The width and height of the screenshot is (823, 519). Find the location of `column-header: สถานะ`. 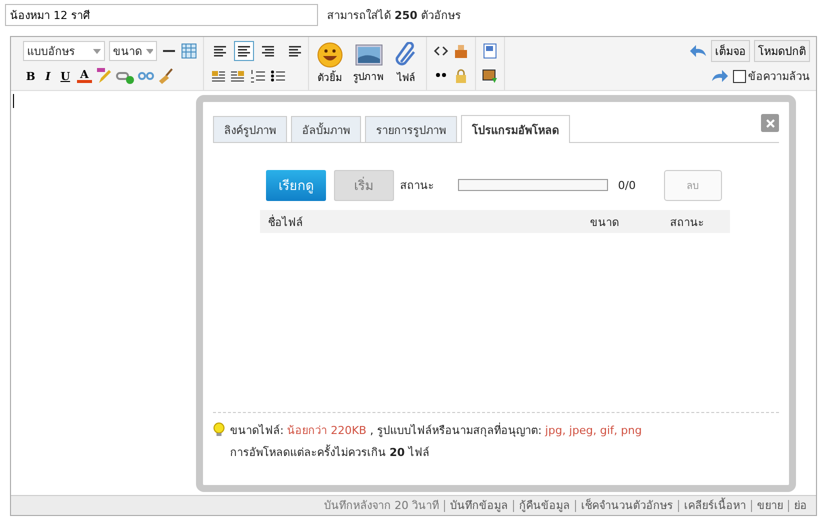

column-header: สถานะ is located at coordinates (687, 222).